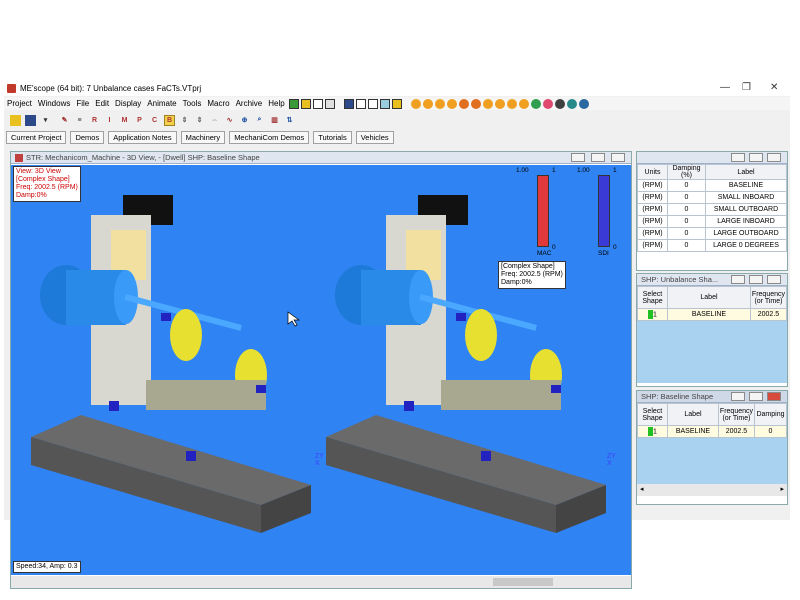  What do you see at coordinates (142, 137) in the screenshot?
I see `tab-application-notes: Application Notes` at bounding box center [142, 137].